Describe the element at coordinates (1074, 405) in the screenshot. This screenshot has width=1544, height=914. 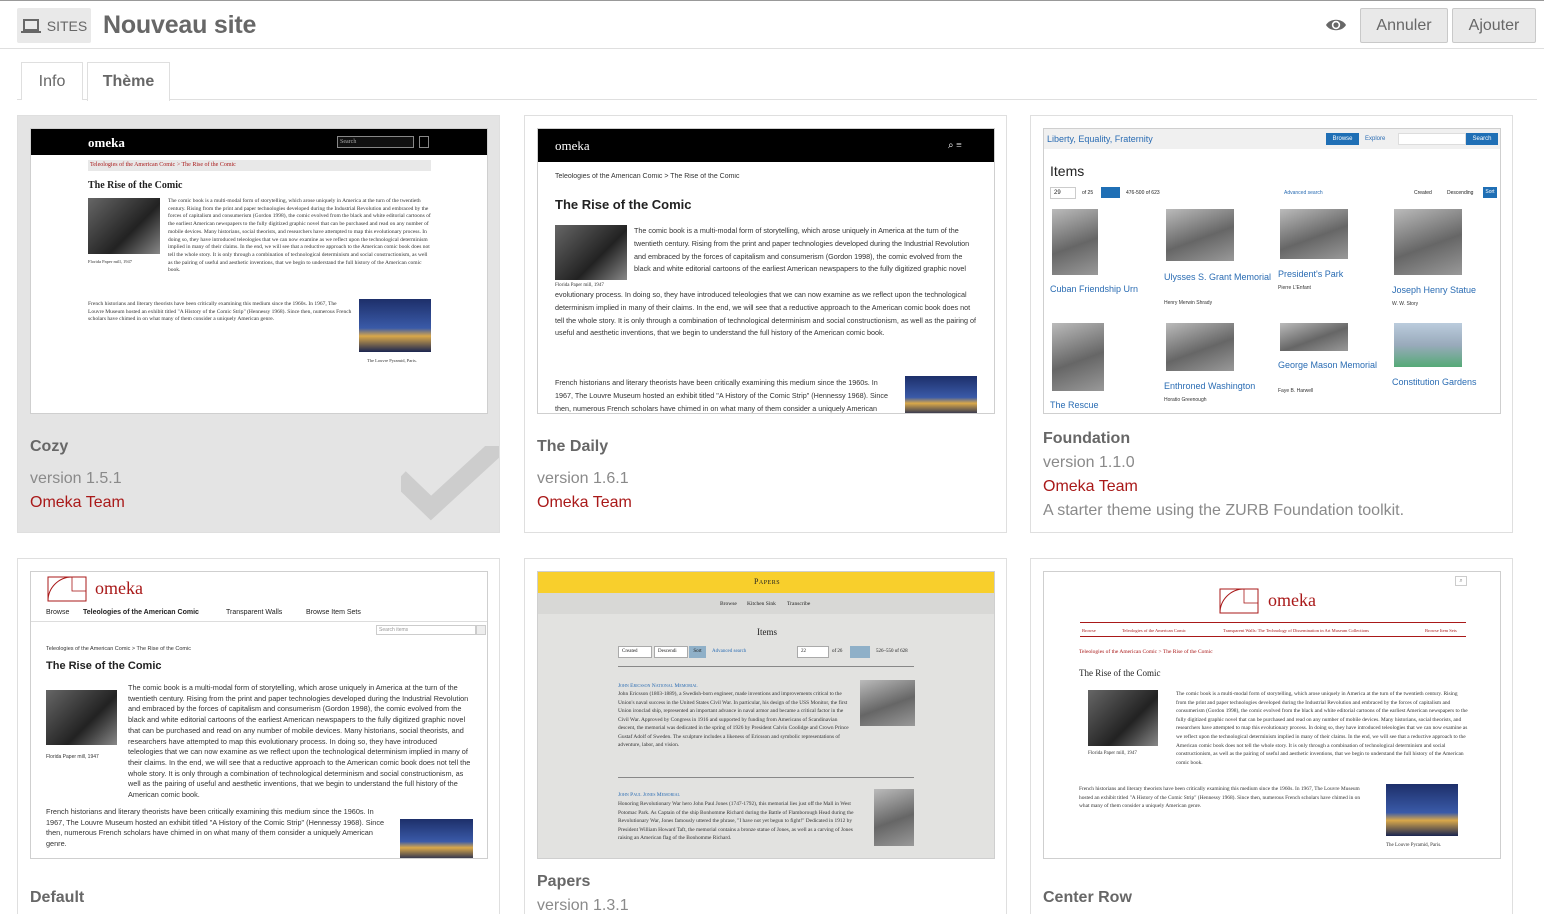
I see `preview-item-title: The Rescue` at that location.